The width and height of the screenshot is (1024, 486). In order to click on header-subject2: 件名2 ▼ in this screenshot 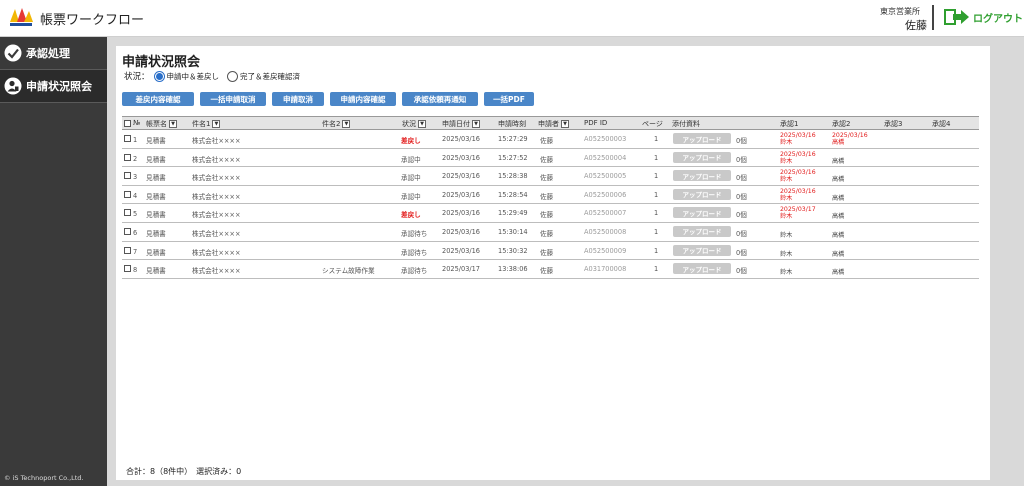, I will do `click(336, 124)`.